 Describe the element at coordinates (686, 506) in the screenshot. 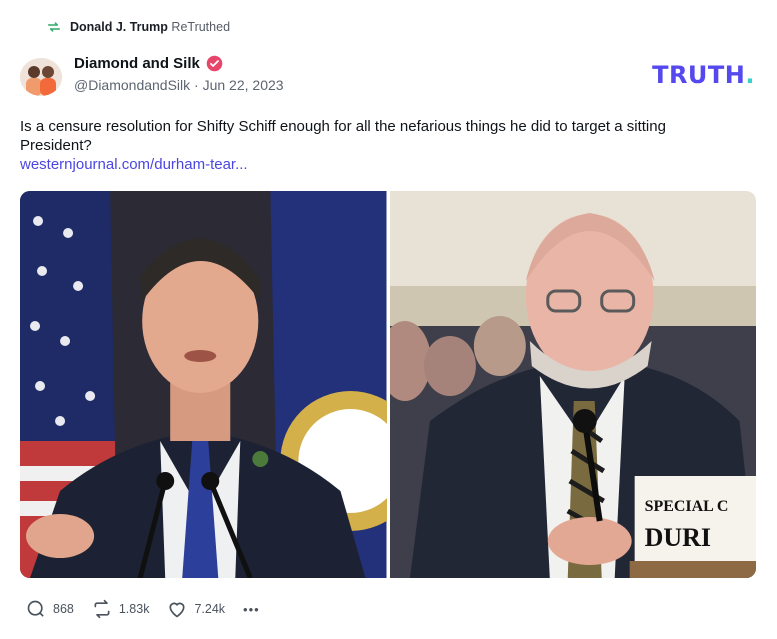

I see `placard-line1: SPECIAL C` at that location.